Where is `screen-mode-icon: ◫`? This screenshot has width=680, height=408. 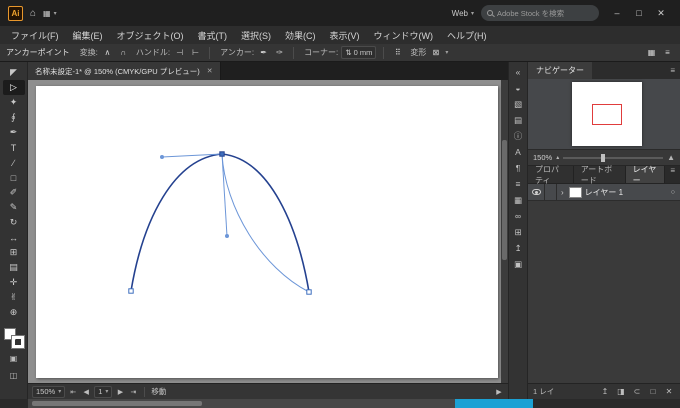
screen-mode-icon: ◫ is located at coordinates (14, 375).